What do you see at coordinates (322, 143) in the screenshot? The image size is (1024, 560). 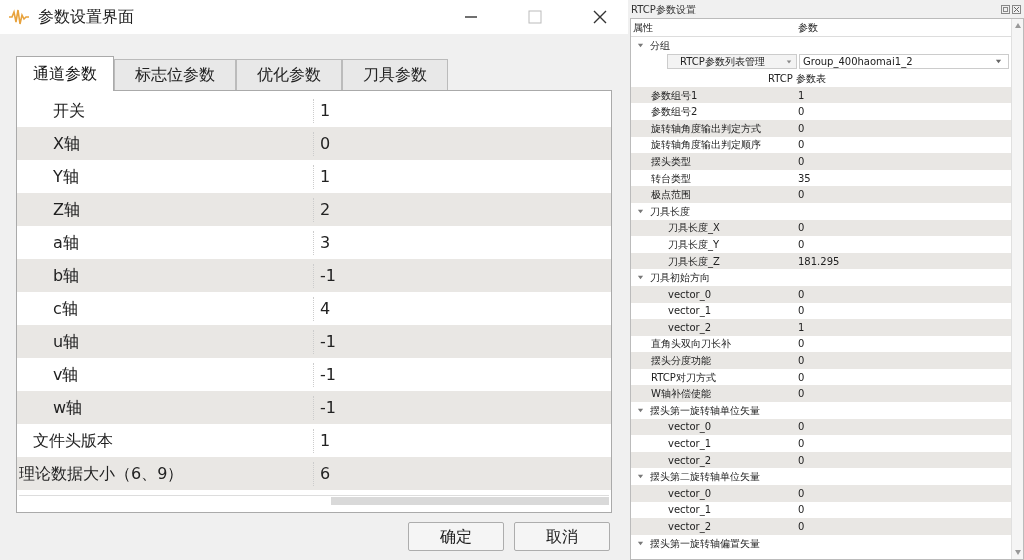 I see `parameter-value: 0` at bounding box center [322, 143].